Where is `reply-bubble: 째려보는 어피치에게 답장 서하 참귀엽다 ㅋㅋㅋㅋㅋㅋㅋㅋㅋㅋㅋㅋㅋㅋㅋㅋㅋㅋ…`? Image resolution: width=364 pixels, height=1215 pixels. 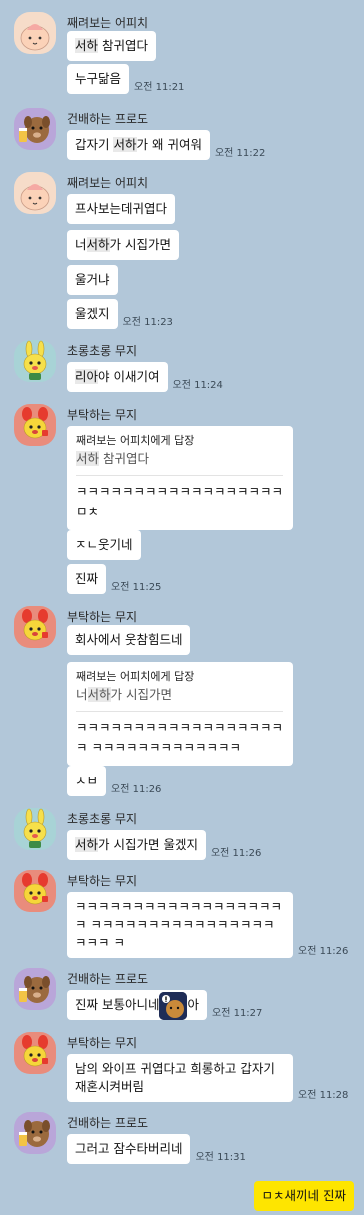 reply-bubble: 째려보는 어피치에게 답장 서하 참귀엽다 ㅋㅋㅋㅋㅋㅋㅋㅋㅋㅋㅋㅋㅋㅋㅋㅋㅋㅋ… is located at coordinates (180, 478).